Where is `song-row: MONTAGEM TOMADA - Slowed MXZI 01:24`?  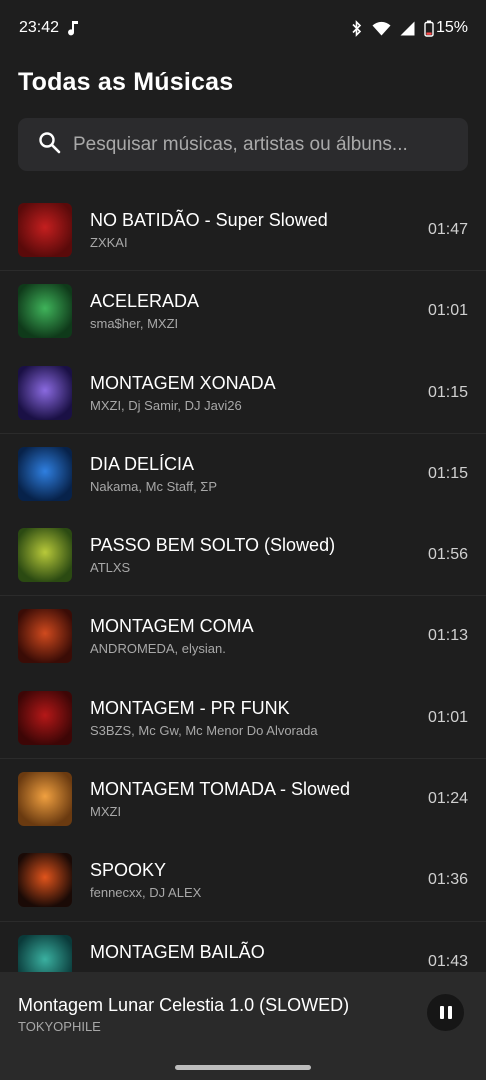 song-row: MONTAGEM TOMADA - Slowed MXZI 01:24 is located at coordinates (243, 799).